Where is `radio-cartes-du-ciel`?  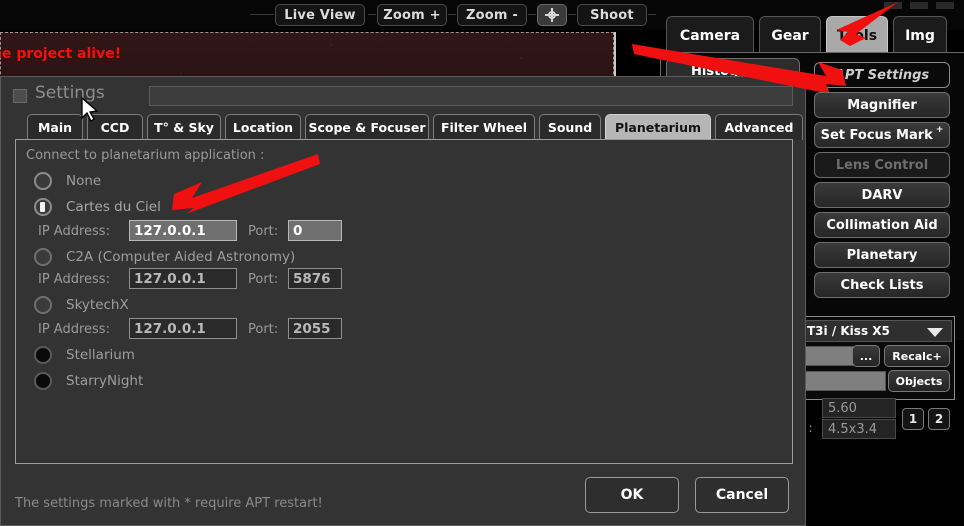 radio-cartes-du-ciel is located at coordinates (43, 207).